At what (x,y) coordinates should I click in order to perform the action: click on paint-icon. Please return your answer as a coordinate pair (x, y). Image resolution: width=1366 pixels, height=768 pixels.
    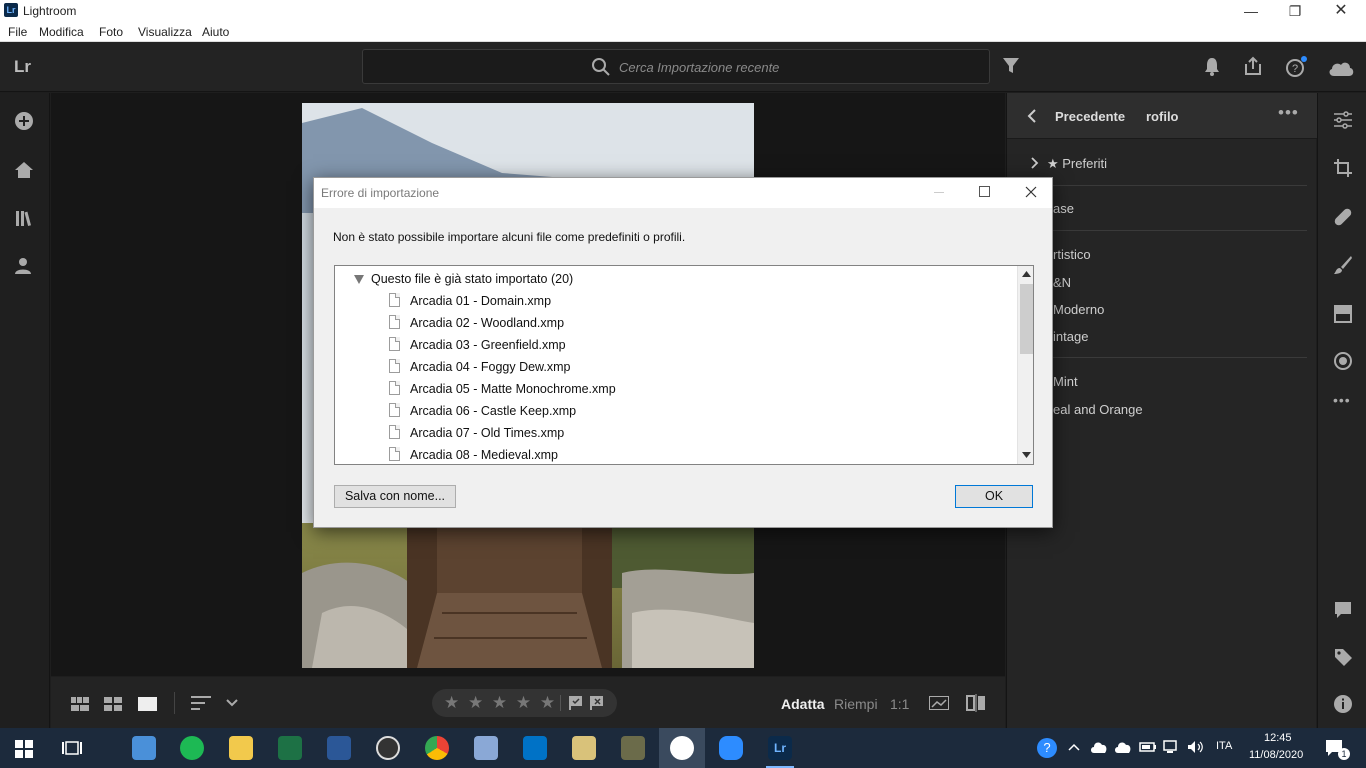
    Looking at the image, I should click on (486, 748).